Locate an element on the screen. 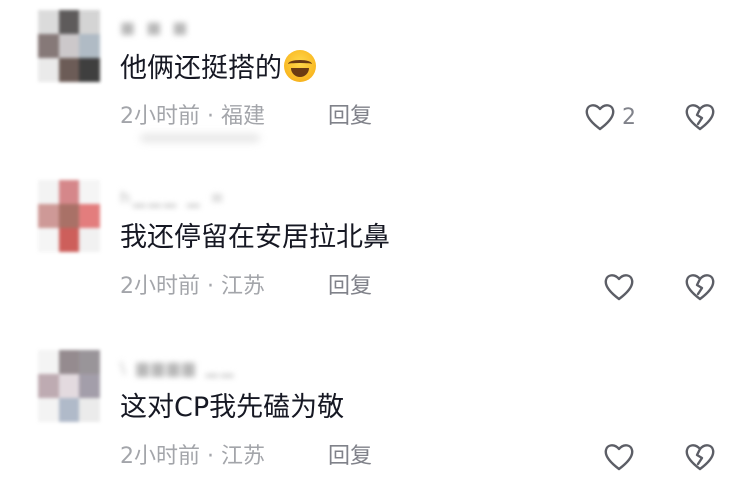  comment-text: 这对CP我先磕为敬 is located at coordinates (232, 408).